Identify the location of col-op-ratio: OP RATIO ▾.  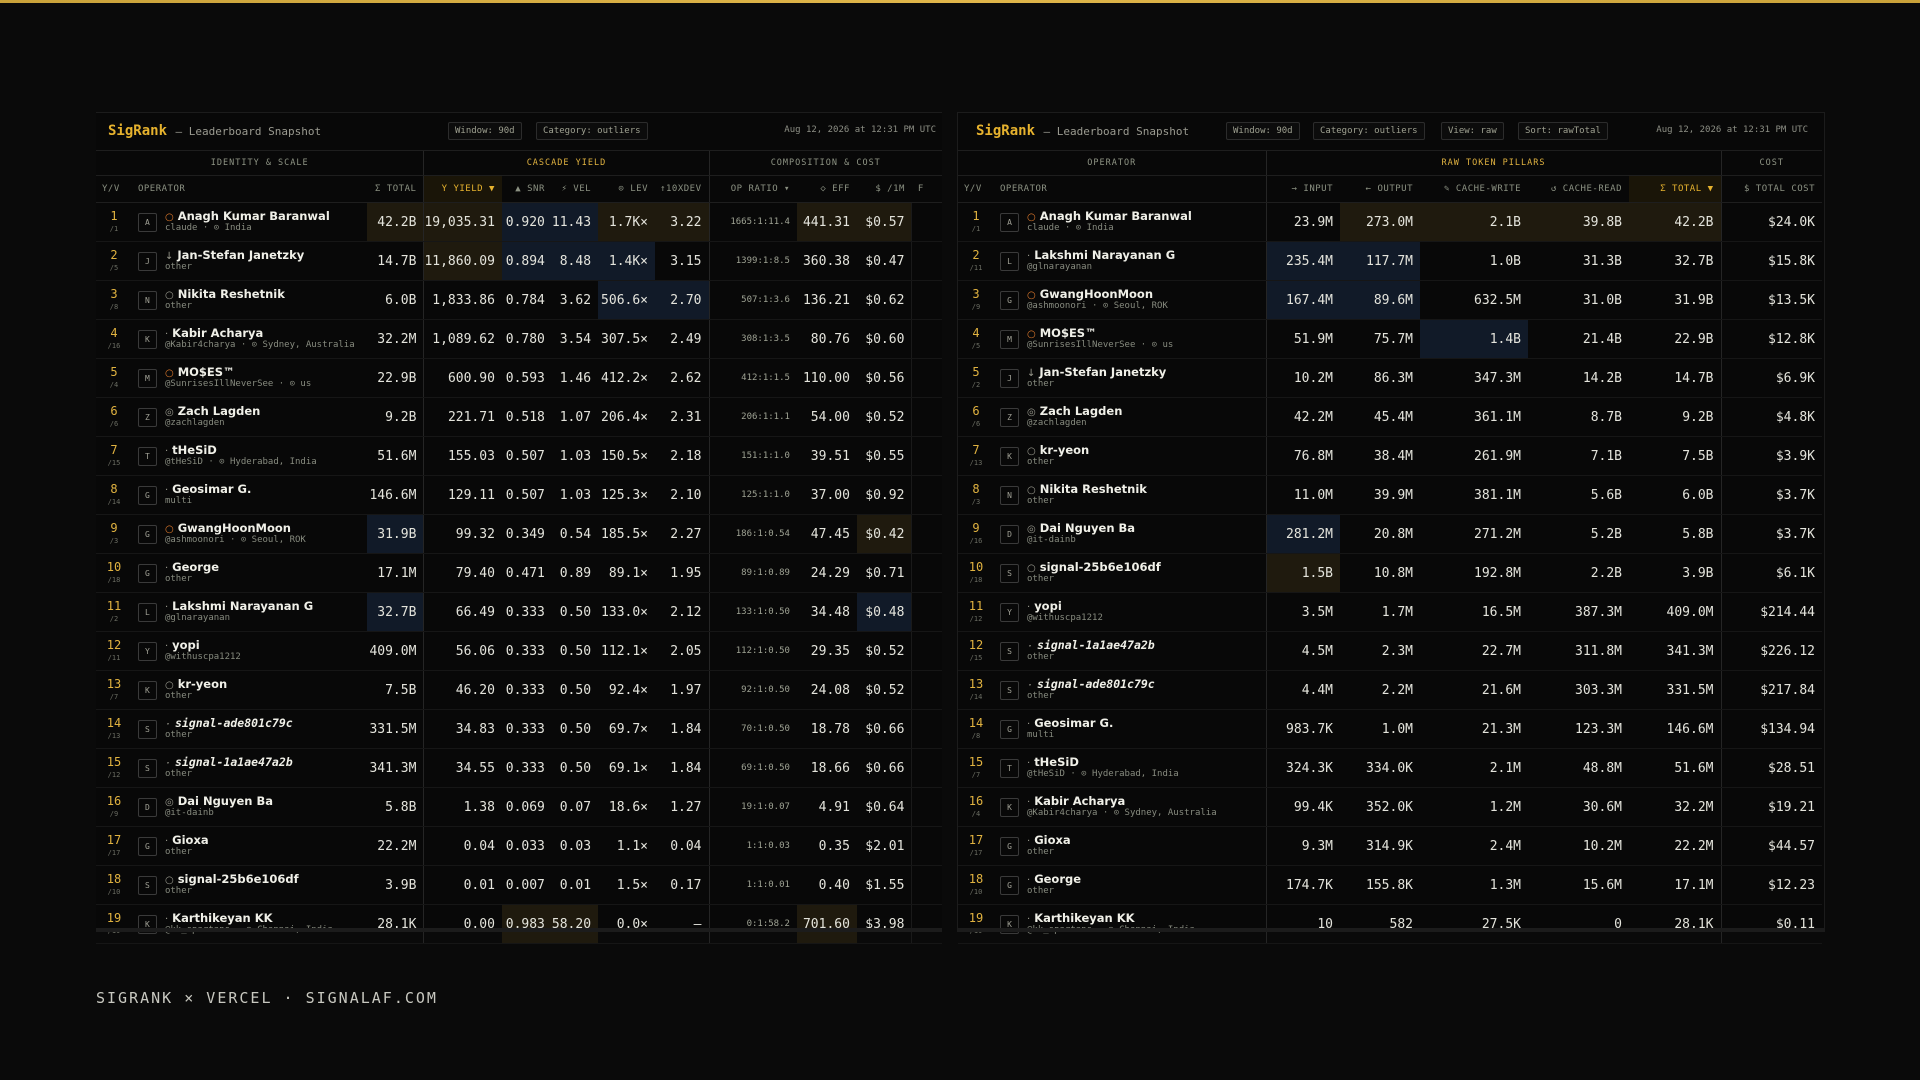
(752, 189).